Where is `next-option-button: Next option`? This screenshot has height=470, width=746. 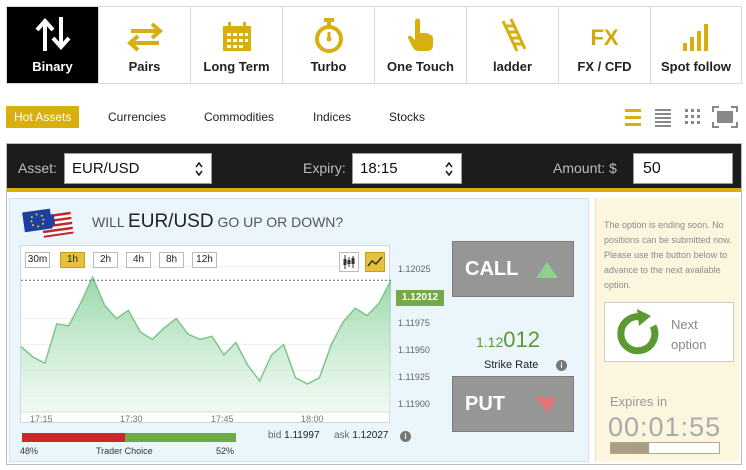
next-option-button: Next option is located at coordinates (669, 332).